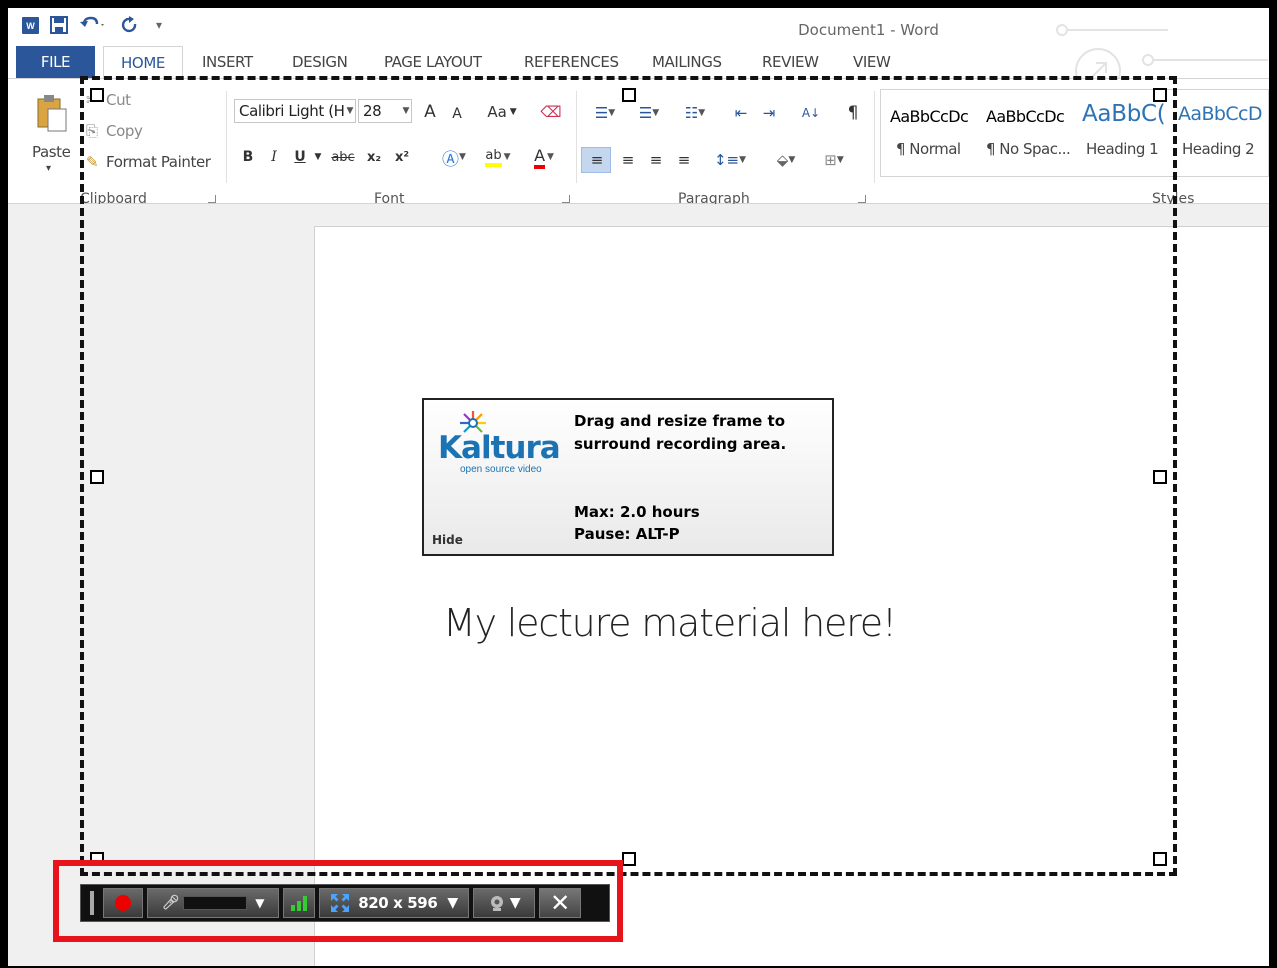 Image resolution: width=1277 pixels, height=968 pixels. What do you see at coordinates (374, 157) in the screenshot?
I see `subscript-button: x₂` at bounding box center [374, 157].